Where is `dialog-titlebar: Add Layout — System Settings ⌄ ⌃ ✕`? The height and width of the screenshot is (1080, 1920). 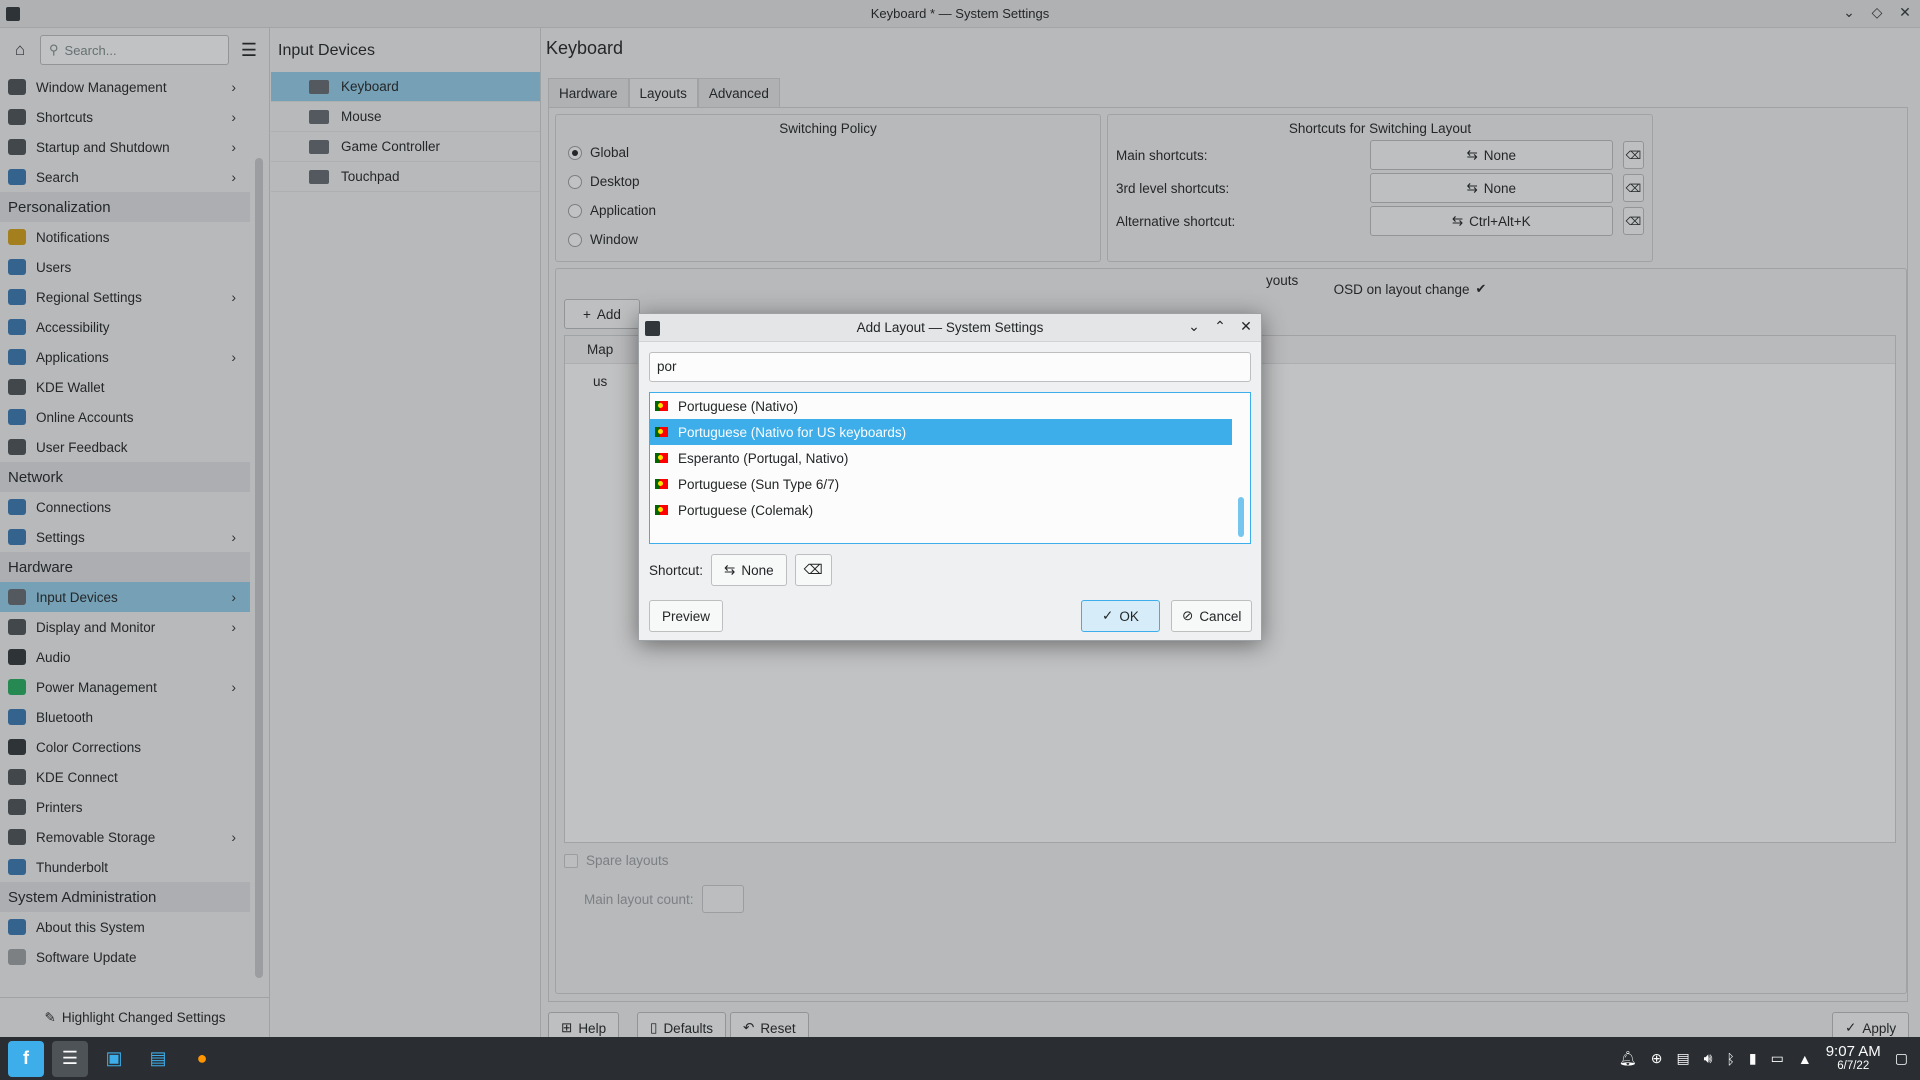
dialog-titlebar: Add Layout — System Settings ⌄ ⌃ ✕ is located at coordinates (950, 328).